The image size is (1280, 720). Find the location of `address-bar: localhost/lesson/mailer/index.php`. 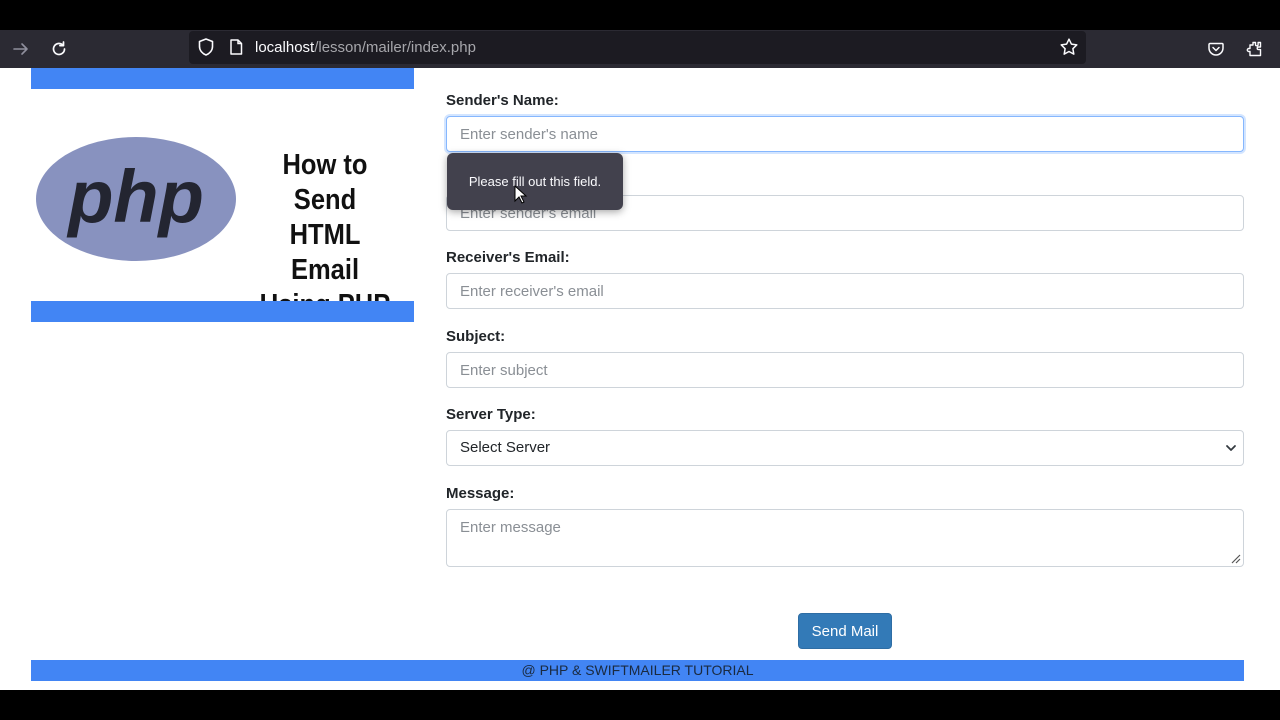

address-bar: localhost/lesson/mailer/index.php is located at coordinates (637, 47).